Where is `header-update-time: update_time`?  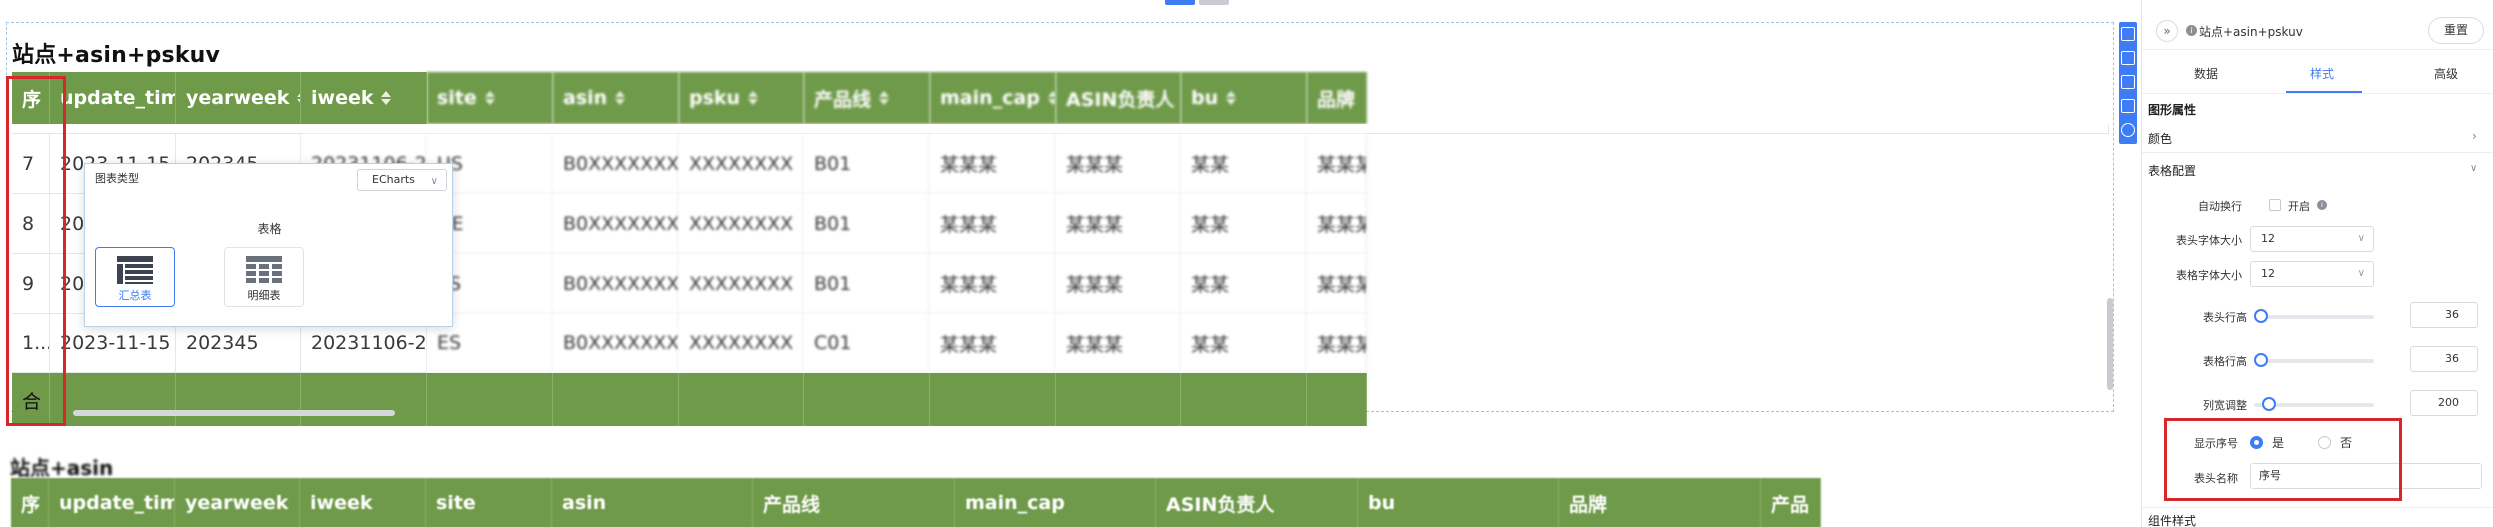 header-update-time: update_time is located at coordinates (113, 98).